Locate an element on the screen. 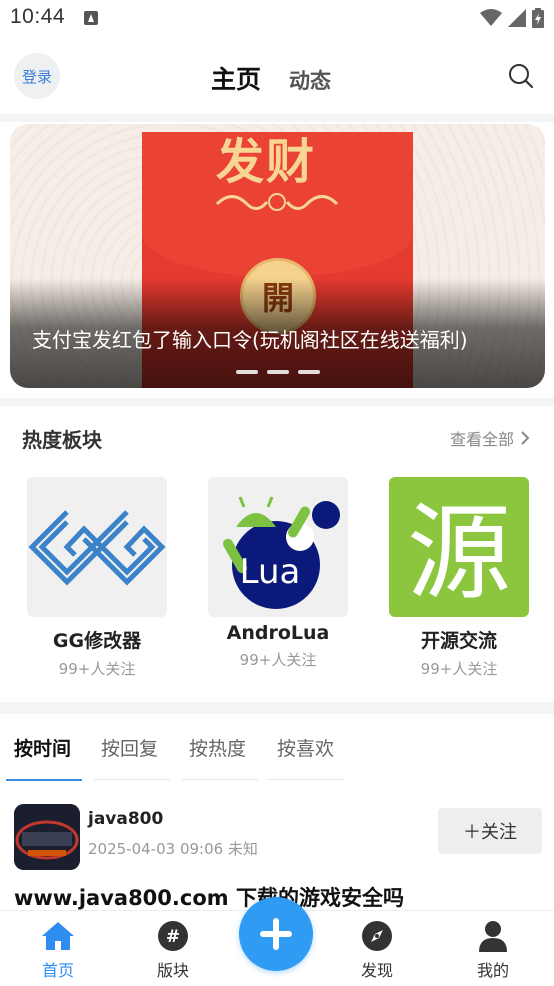  tab-dynamic: 动态 is located at coordinates (310, 80).